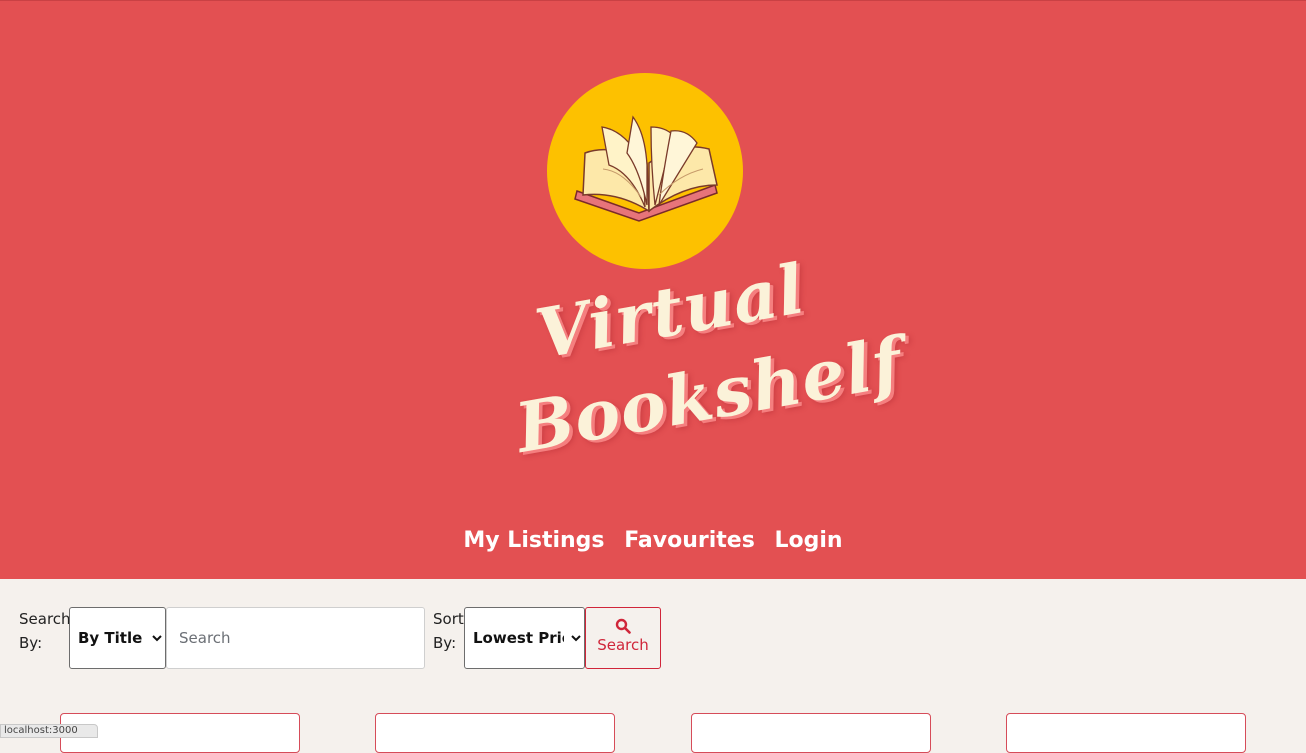 This screenshot has width=1306, height=753. What do you see at coordinates (674, 370) in the screenshot?
I see `site-title: Virtual Bookshelf` at bounding box center [674, 370].